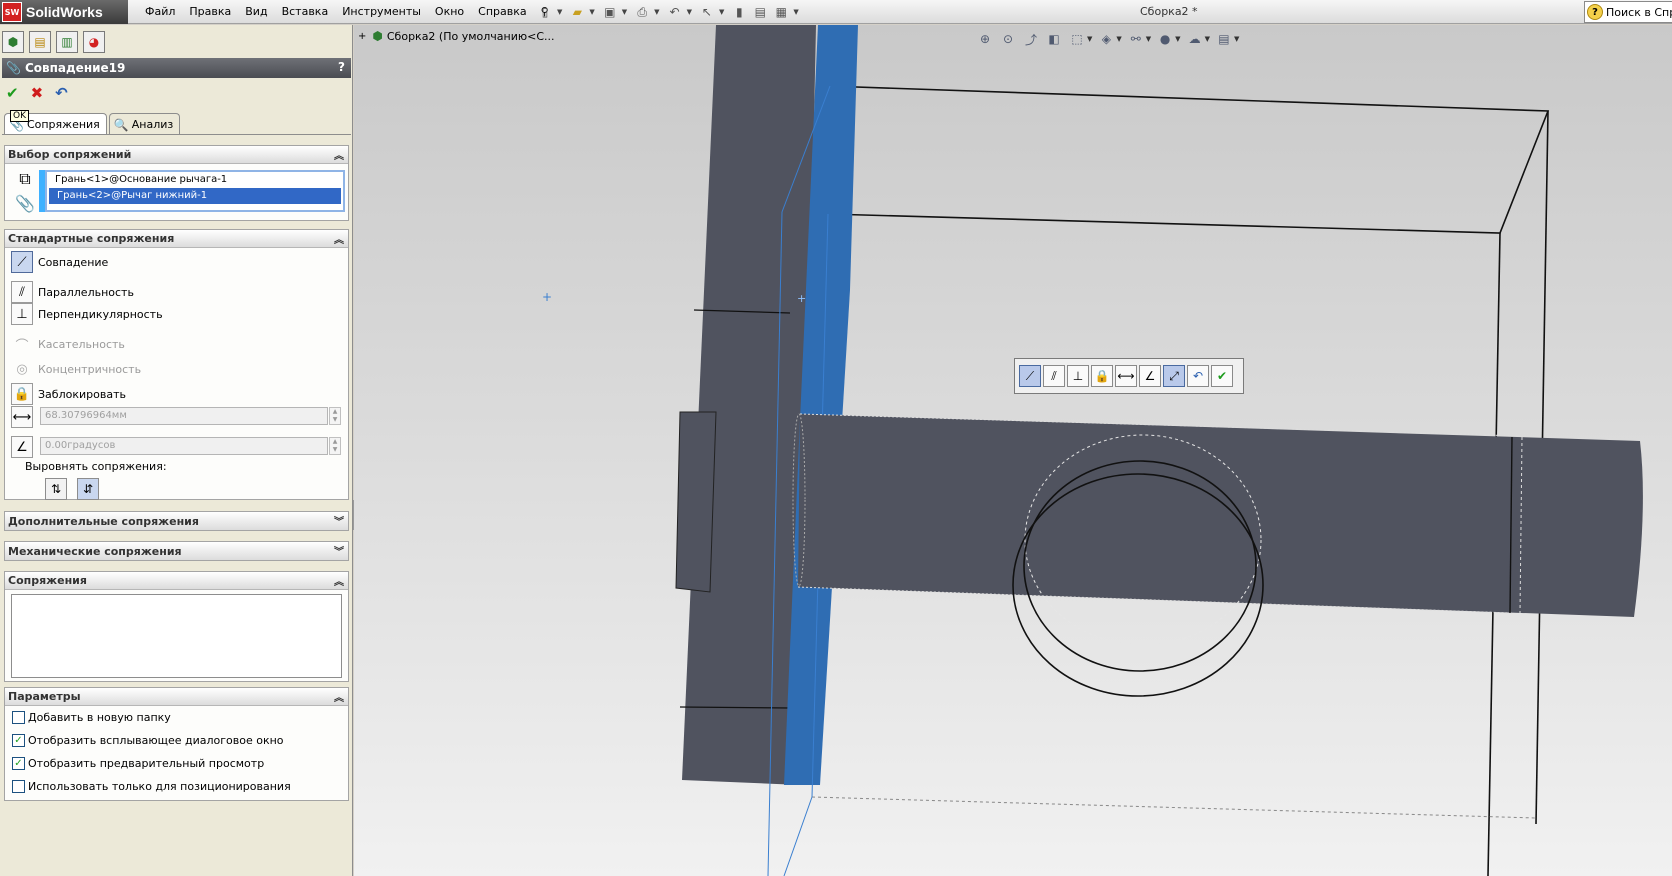 Image resolution: width=1672 pixels, height=876 pixels. I want to click on view-settings-dropdown: ▼, so click(1236, 39).